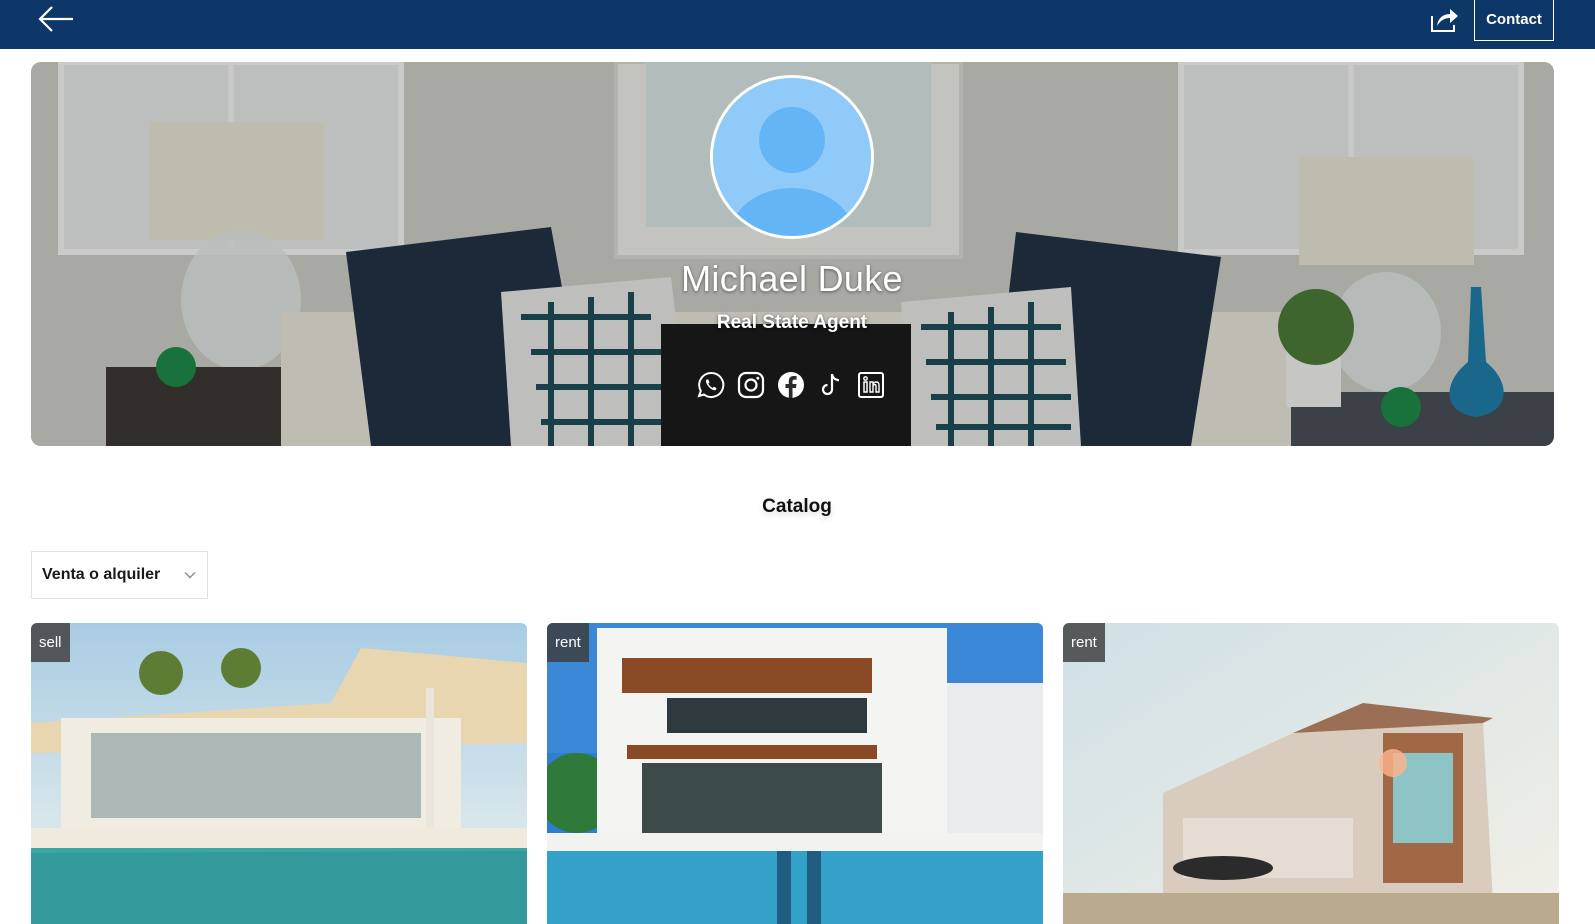  Describe the element at coordinates (101, 574) in the screenshot. I see `filter-selected-value: Venta o alquiler` at that location.